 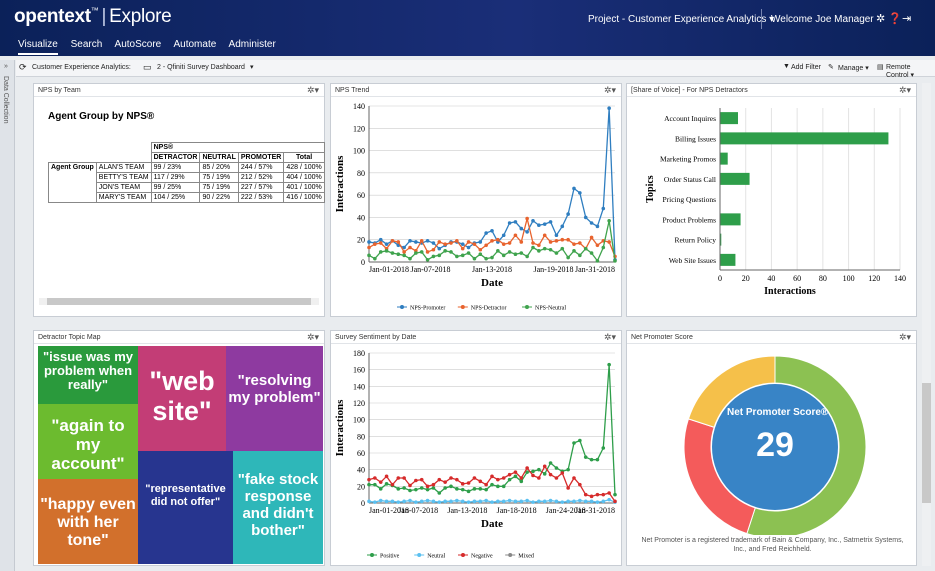 I want to click on dashboard-select: 2 - Qfiniti Survey Dashboard, so click(x=201, y=67).